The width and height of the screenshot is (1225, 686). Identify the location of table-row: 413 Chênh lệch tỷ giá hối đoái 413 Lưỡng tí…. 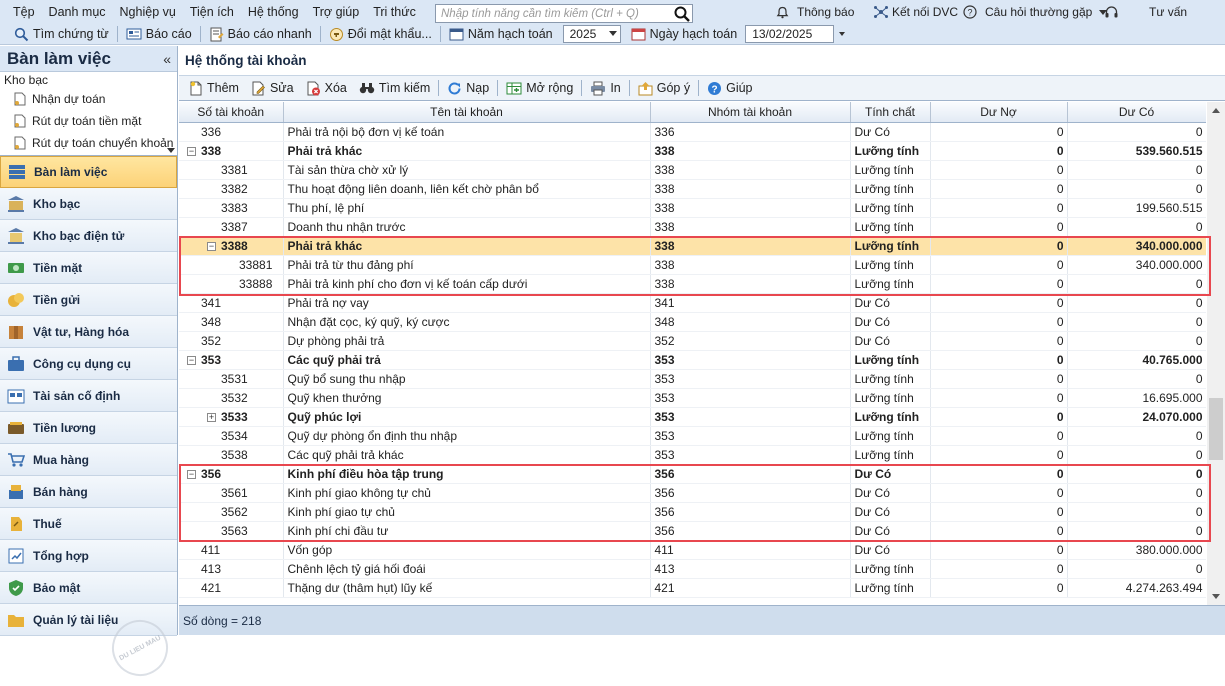
(692, 569).